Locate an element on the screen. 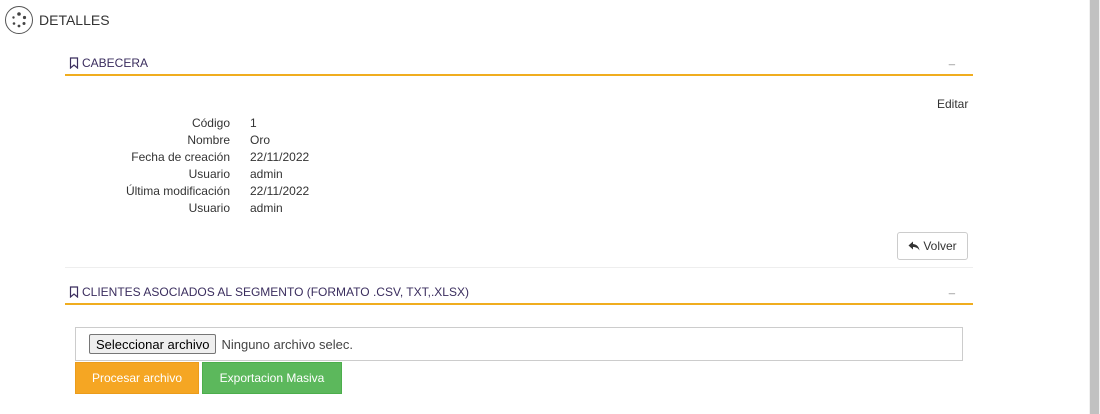  back-button: Volver is located at coordinates (932, 246).